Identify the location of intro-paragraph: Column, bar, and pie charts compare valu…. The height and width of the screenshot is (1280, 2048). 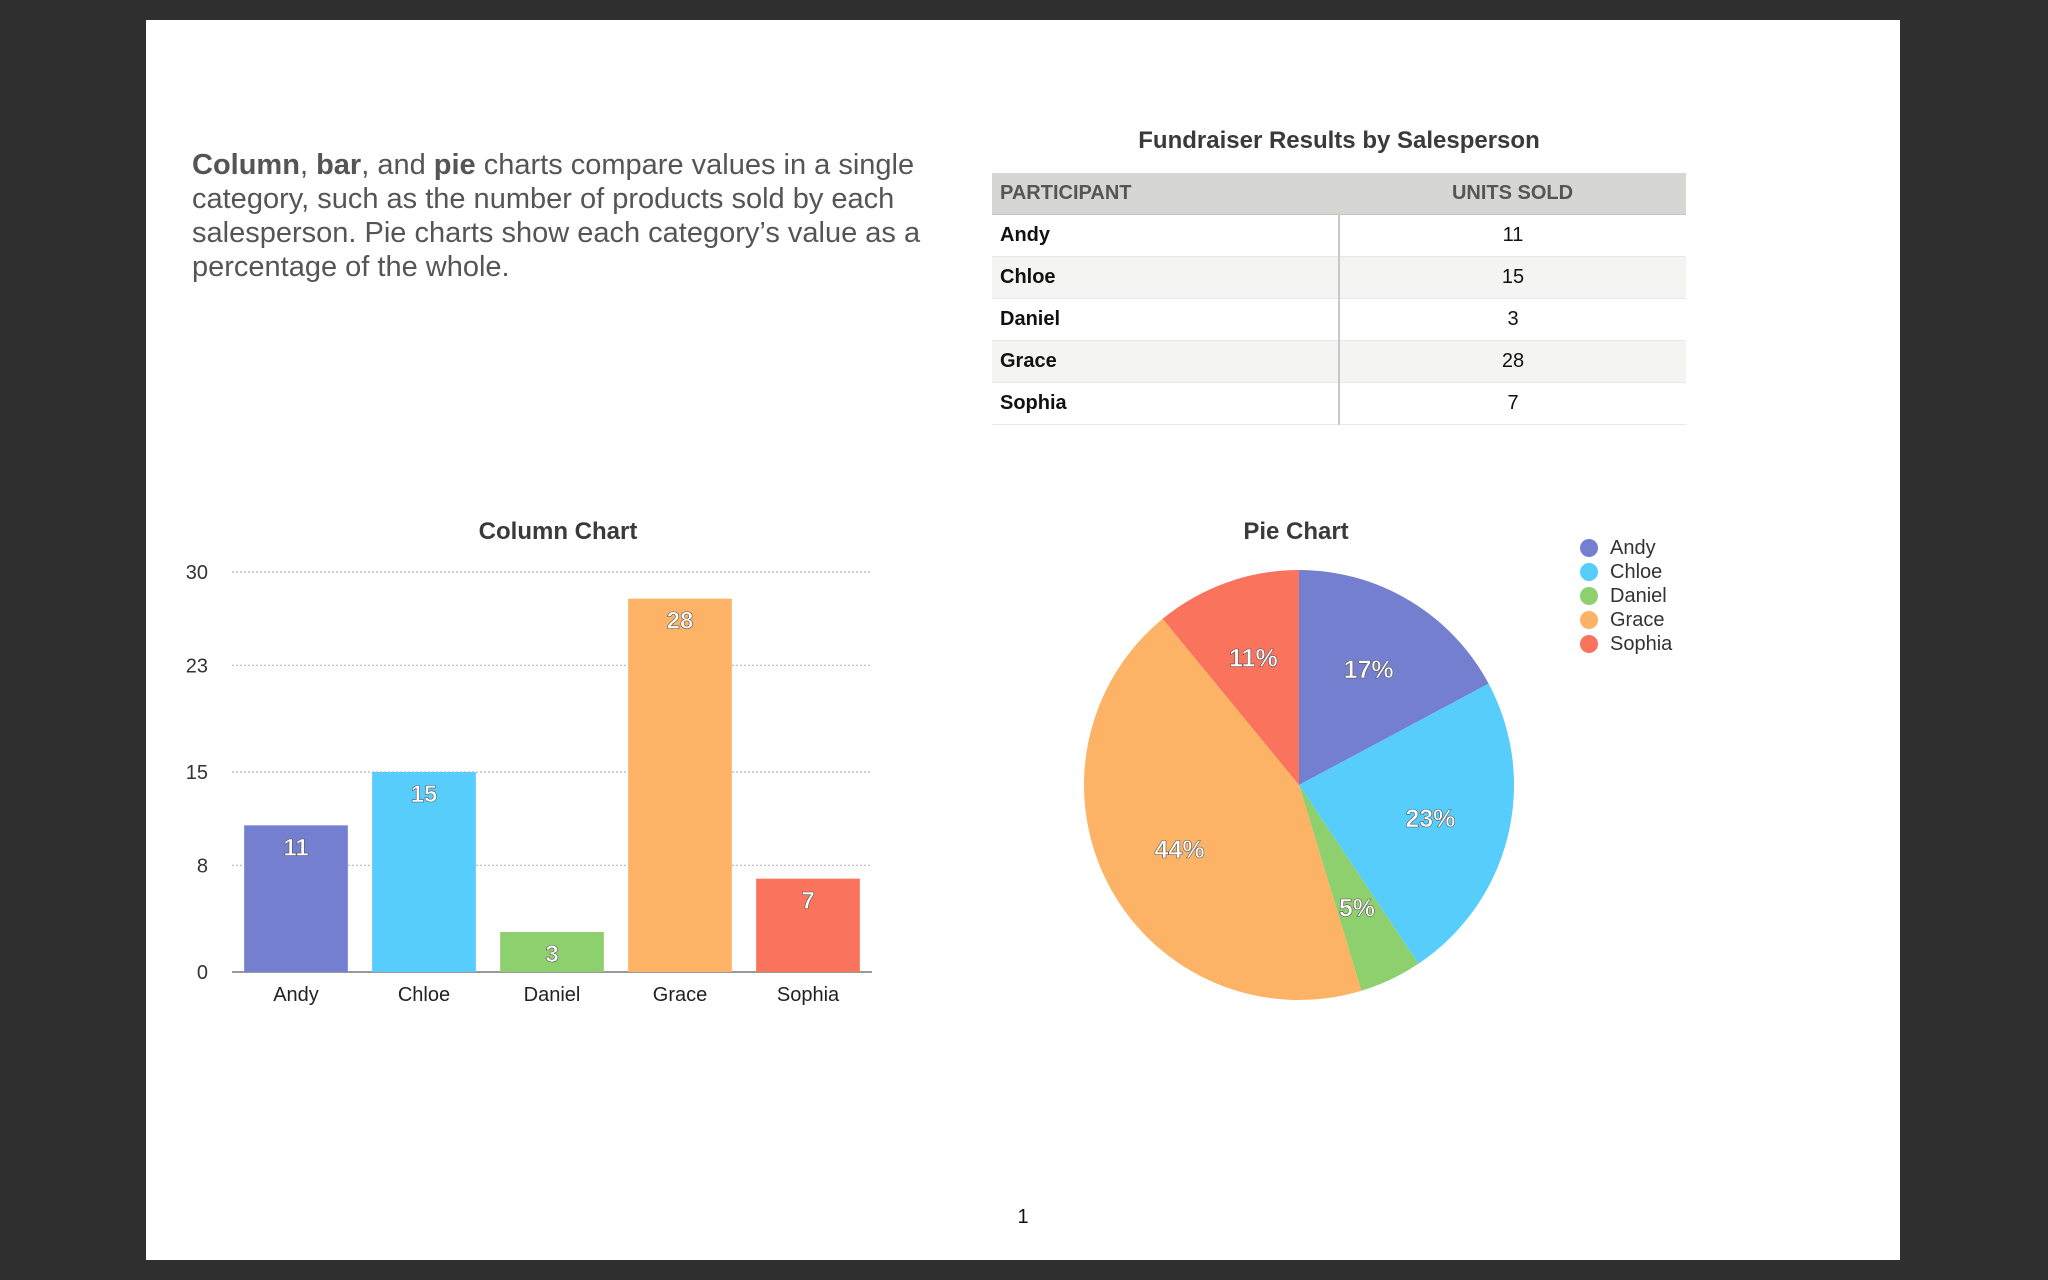
(572, 216).